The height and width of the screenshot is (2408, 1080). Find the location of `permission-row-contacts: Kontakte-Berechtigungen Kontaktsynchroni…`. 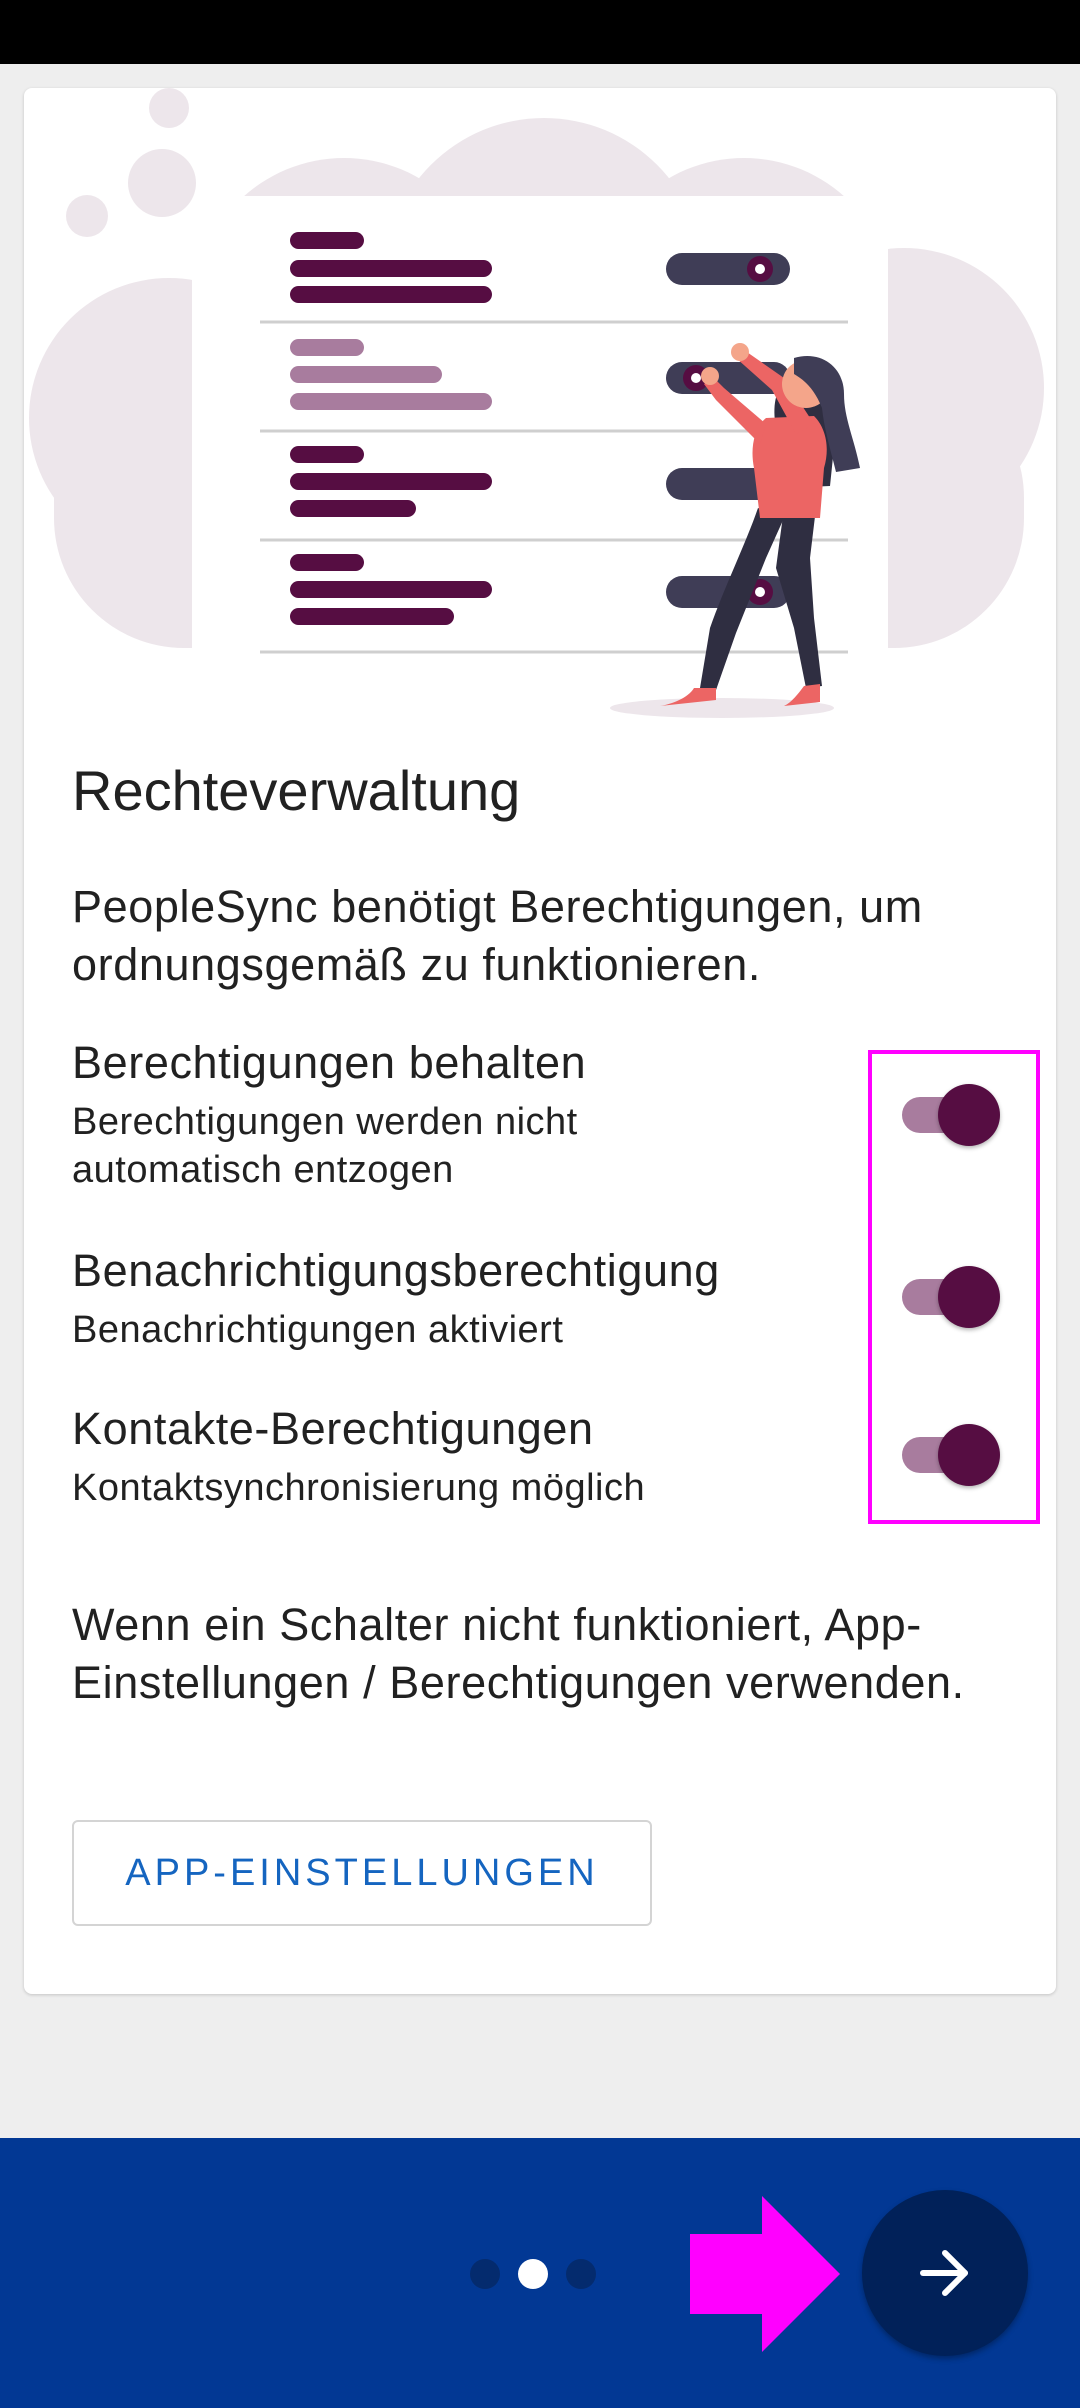

permission-row-contacts: Kontakte-Berechtigungen Kontaktsynchroni… is located at coordinates (552, 1472).